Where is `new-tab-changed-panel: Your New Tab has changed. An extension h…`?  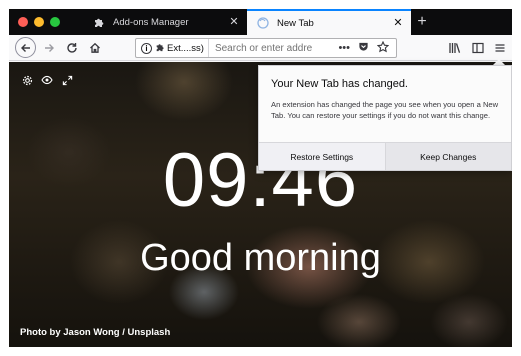 new-tab-changed-panel: Your New Tab has changed. An extension h… is located at coordinates (385, 118).